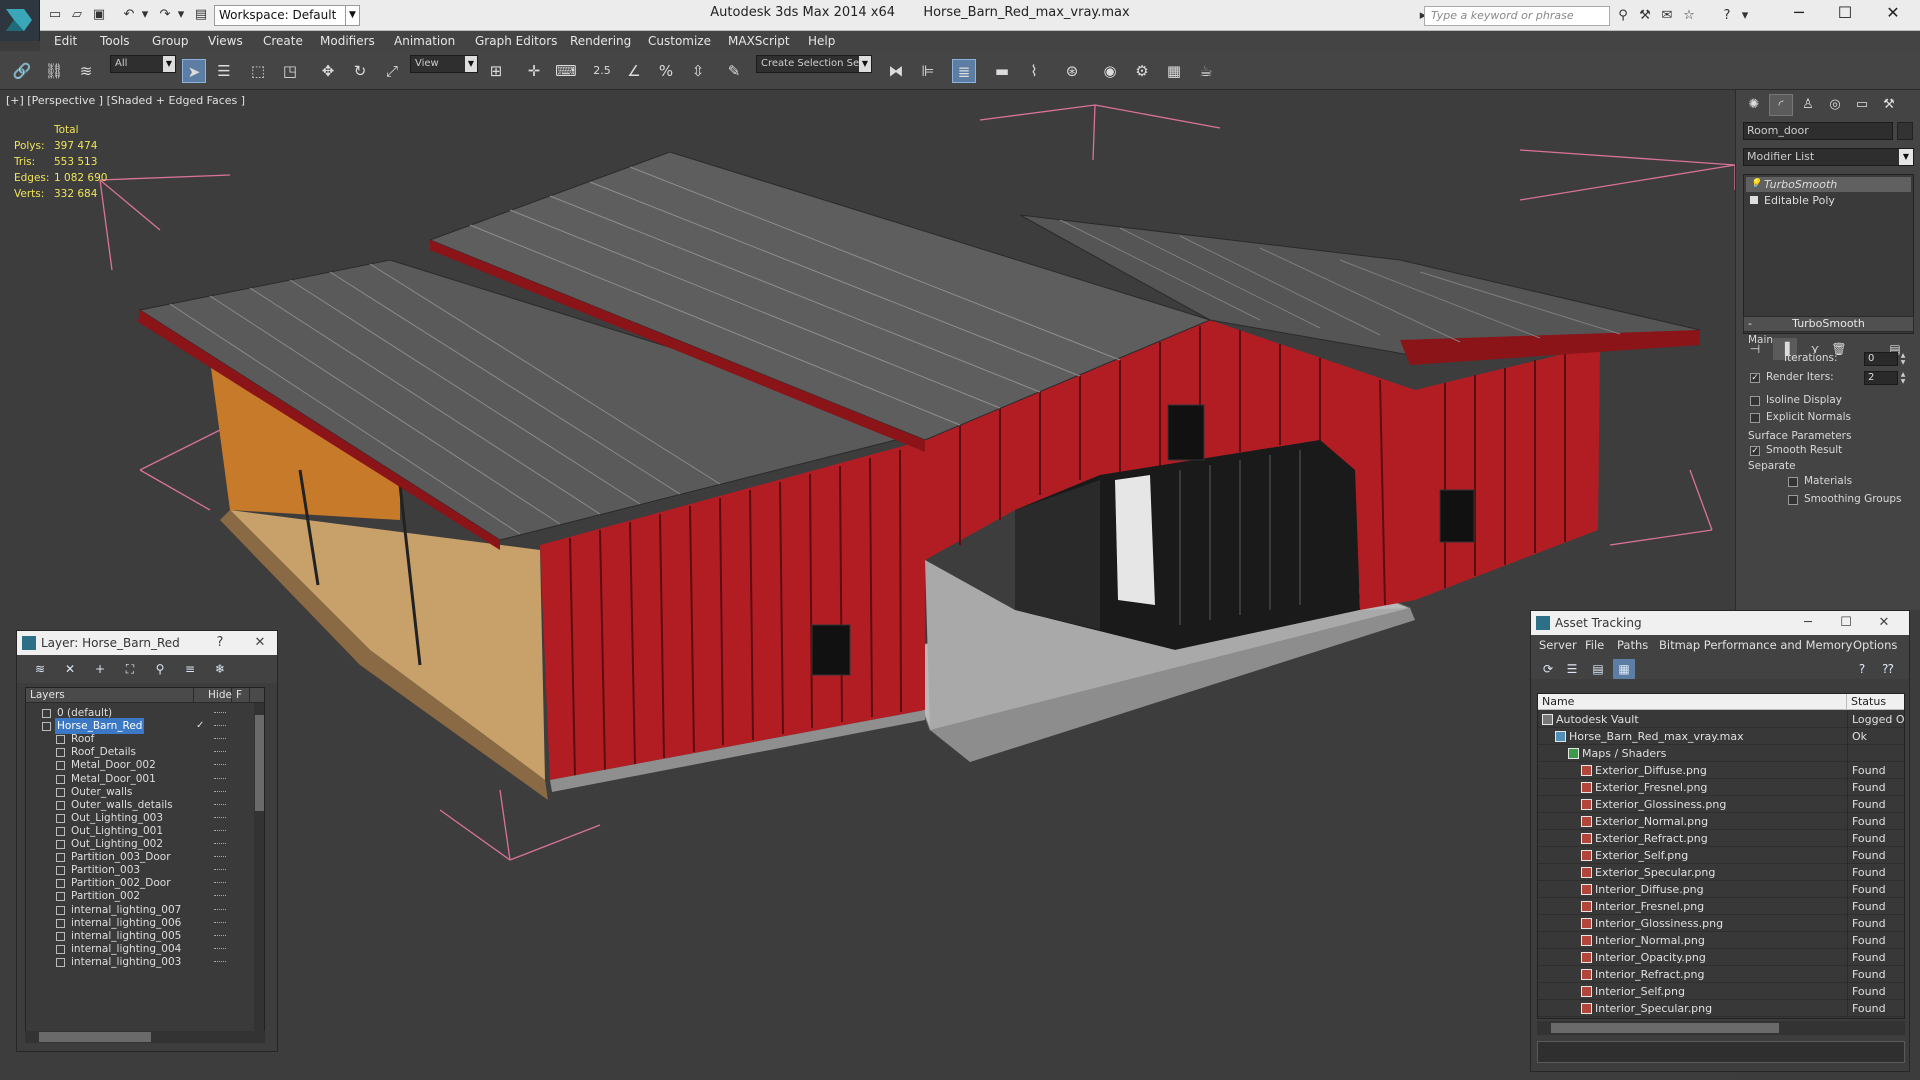  What do you see at coordinates (1884, 623) in the screenshot?
I see `close-icon: ✕` at bounding box center [1884, 623].